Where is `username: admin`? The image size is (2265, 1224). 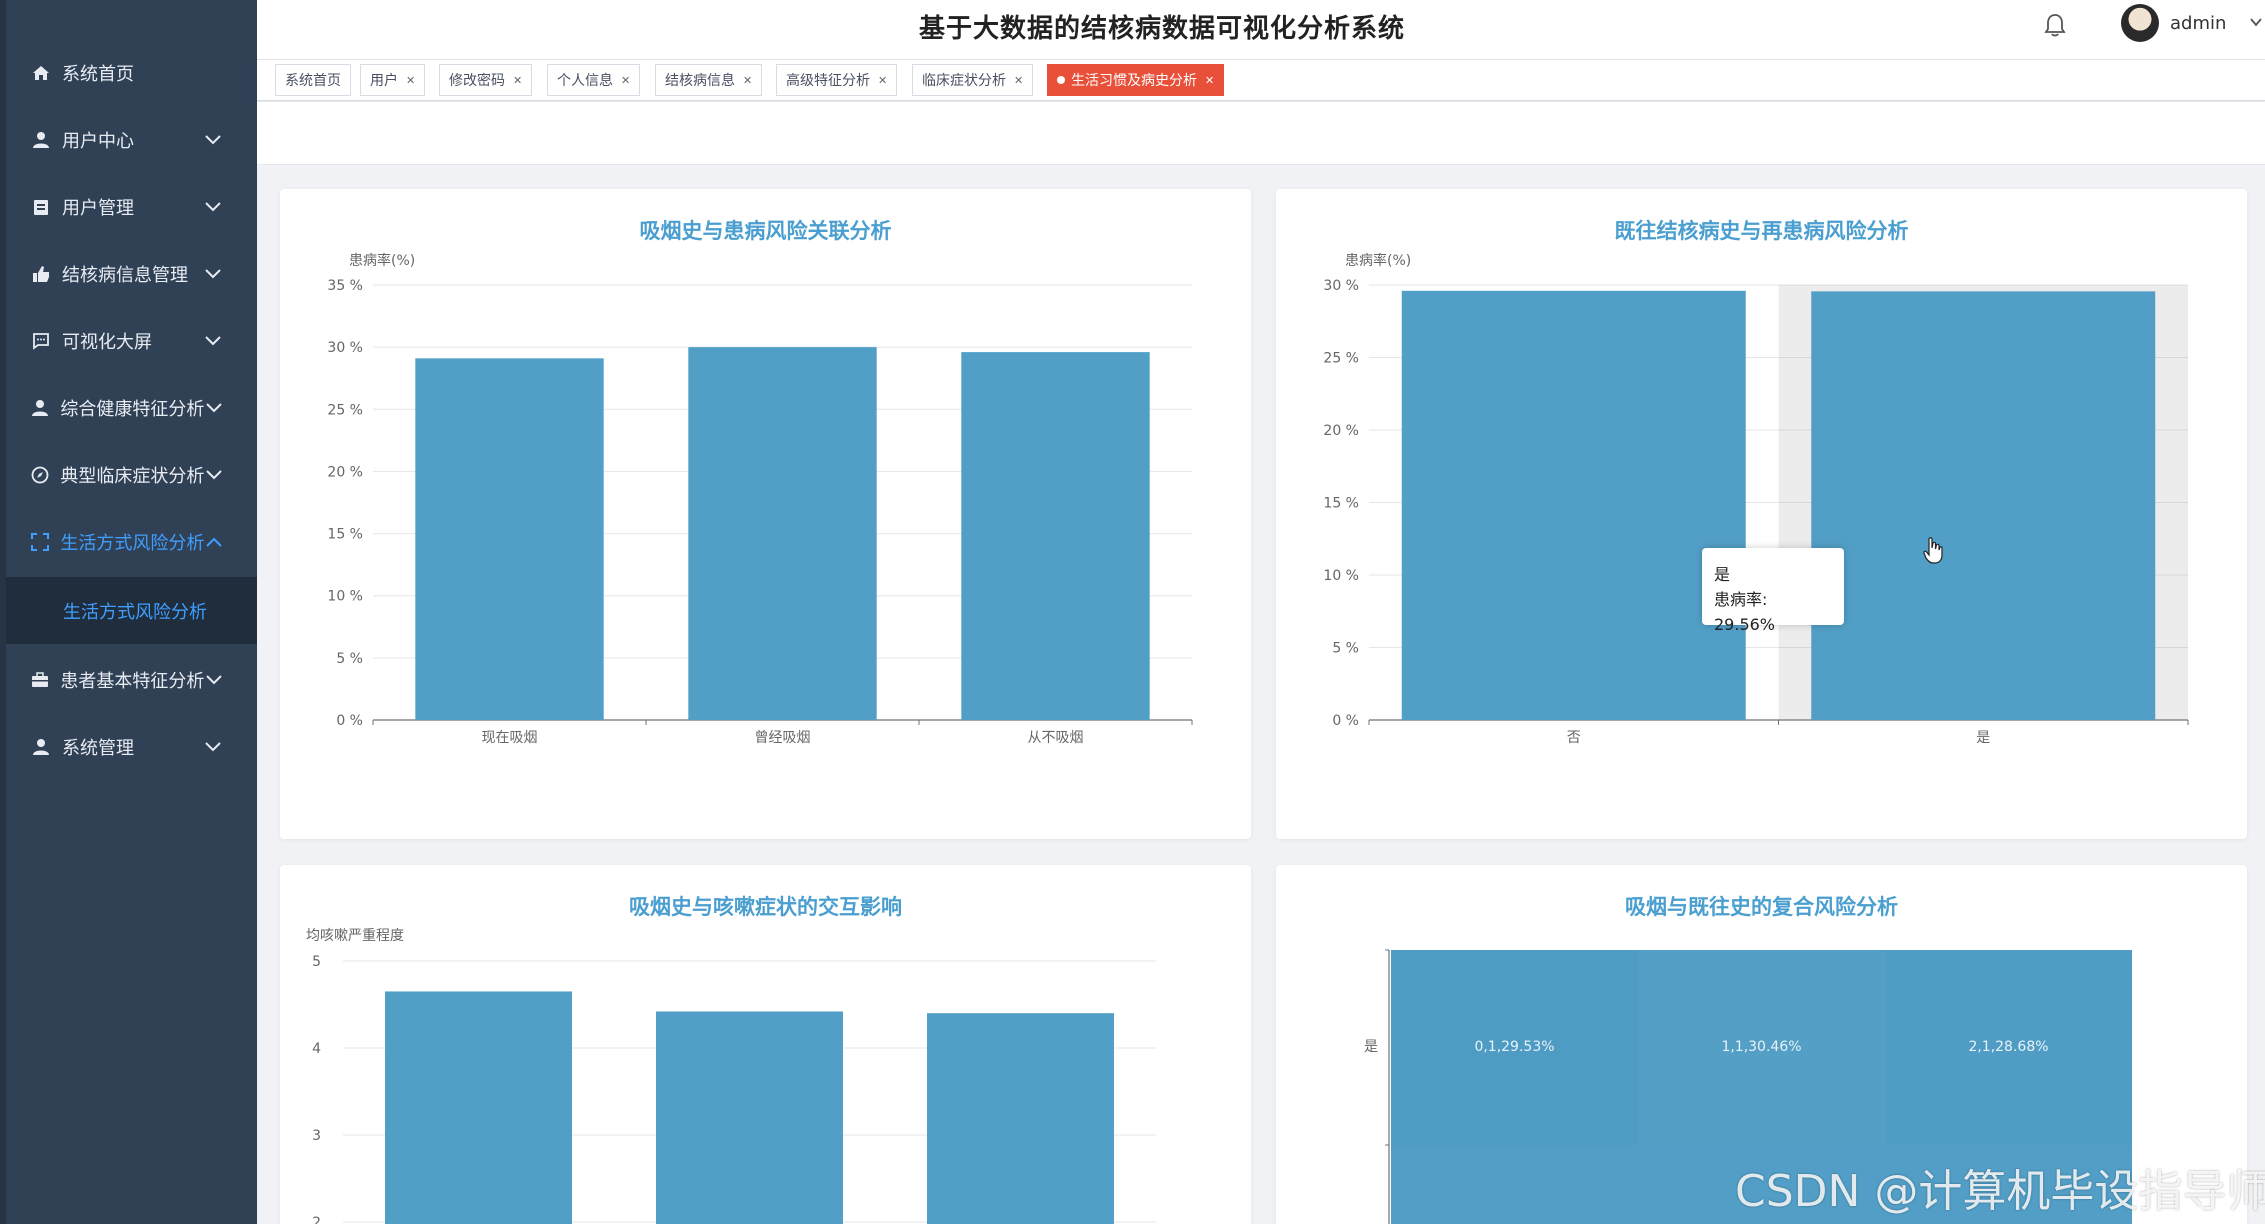
username: admin is located at coordinates (2198, 23).